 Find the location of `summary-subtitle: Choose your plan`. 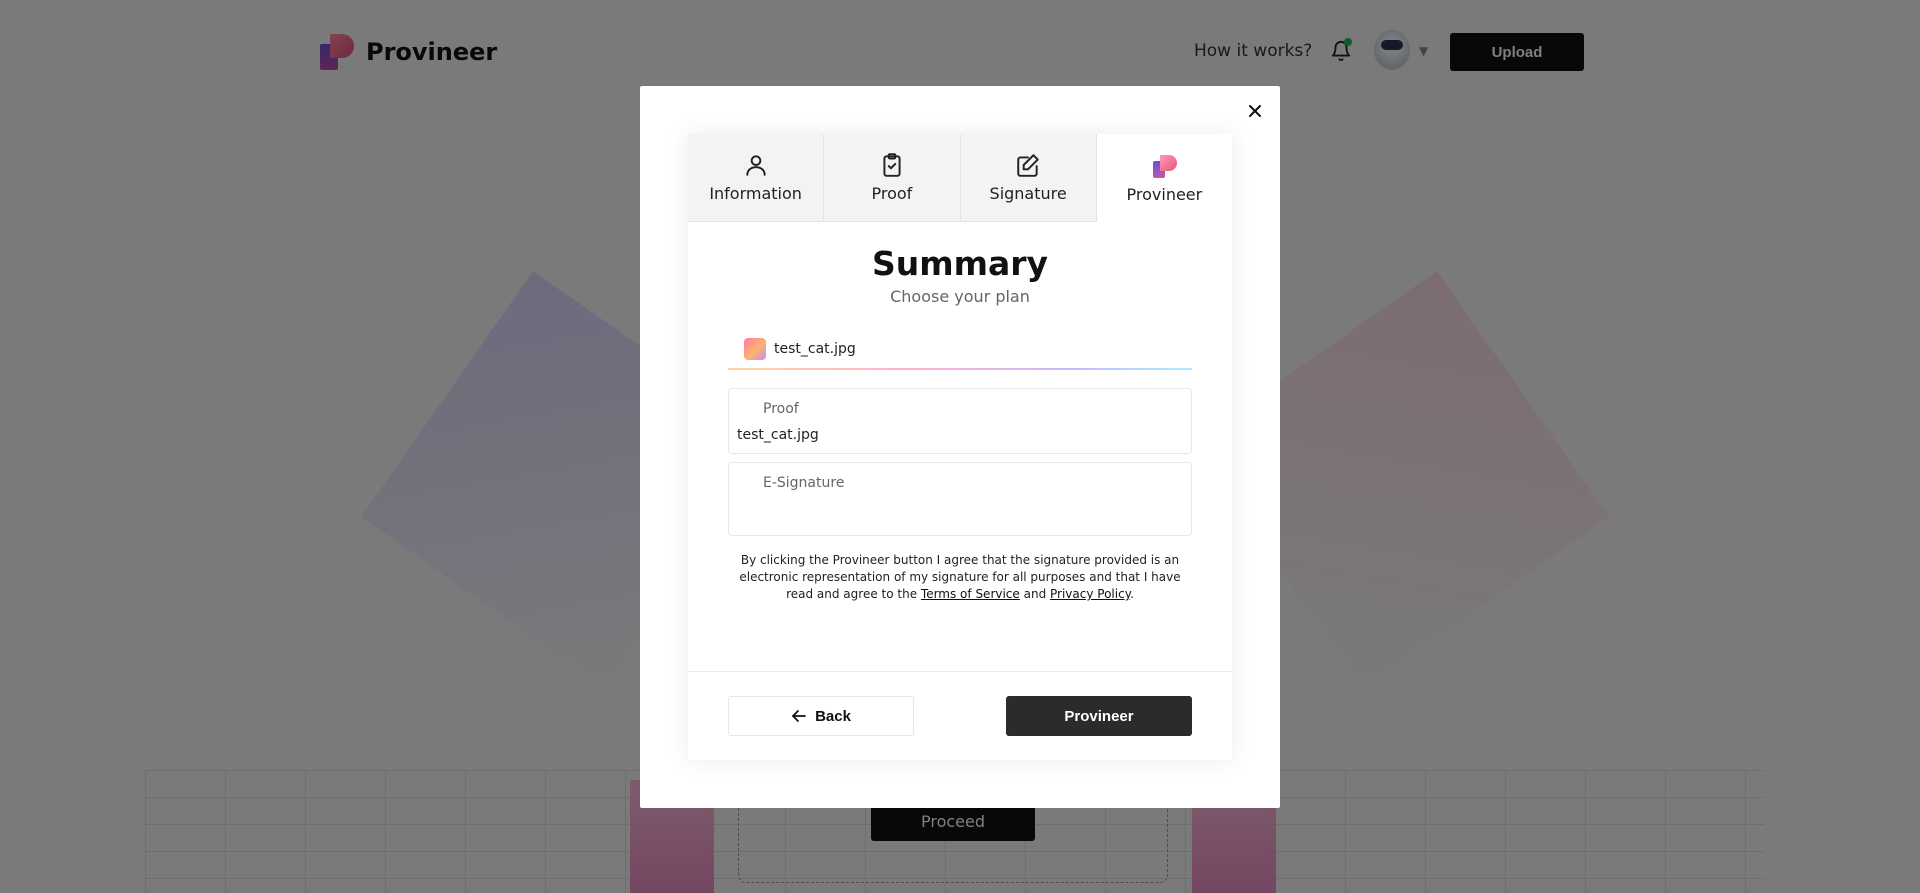

summary-subtitle: Choose your plan is located at coordinates (960, 296).